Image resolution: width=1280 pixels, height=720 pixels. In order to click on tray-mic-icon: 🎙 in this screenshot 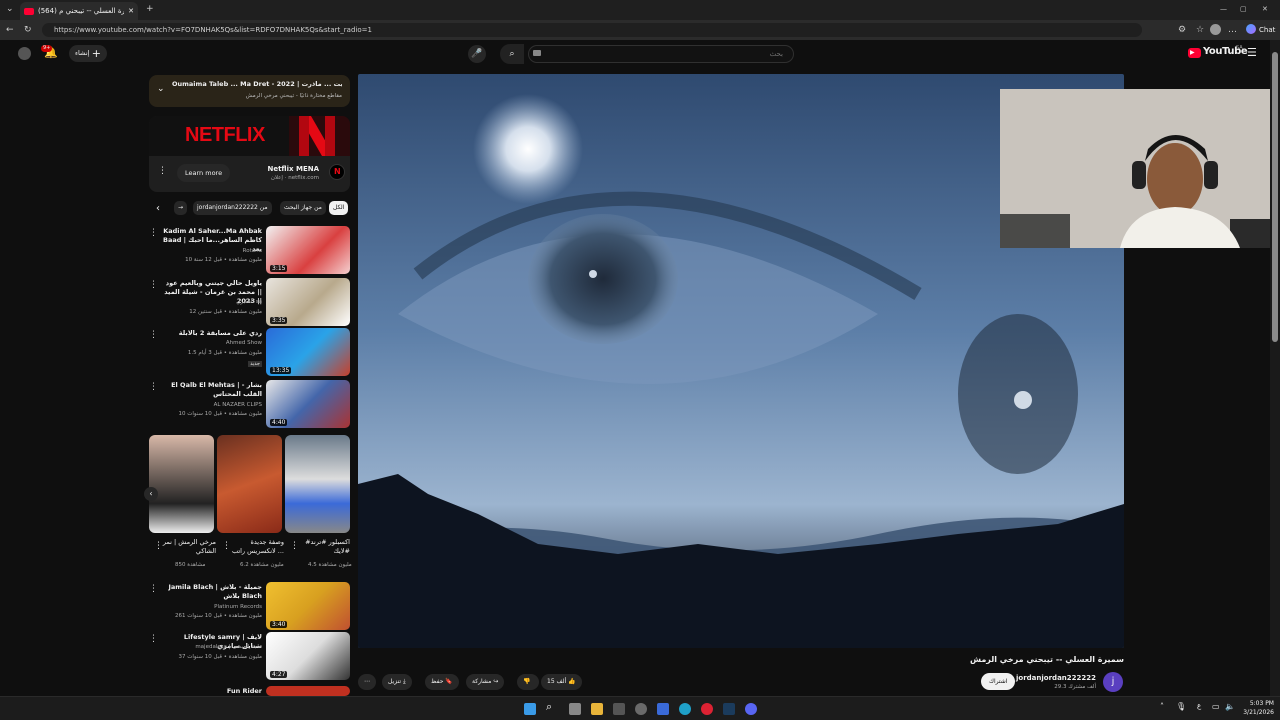, I will do `click(1181, 706)`.